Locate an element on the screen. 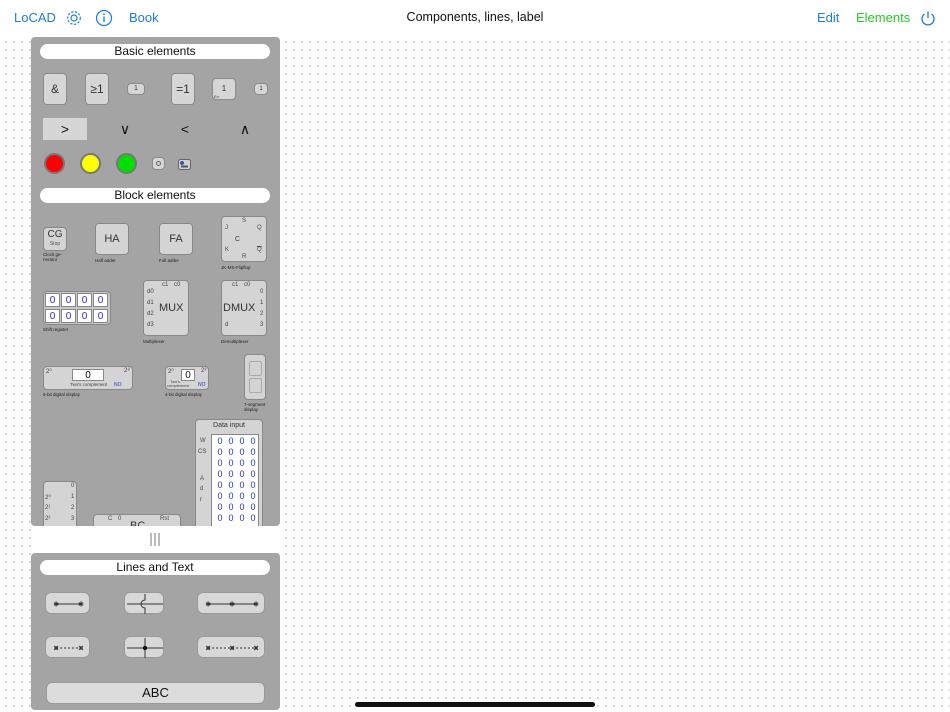  binary-counter-block: C 0 Rst BC is located at coordinates (137, 520).